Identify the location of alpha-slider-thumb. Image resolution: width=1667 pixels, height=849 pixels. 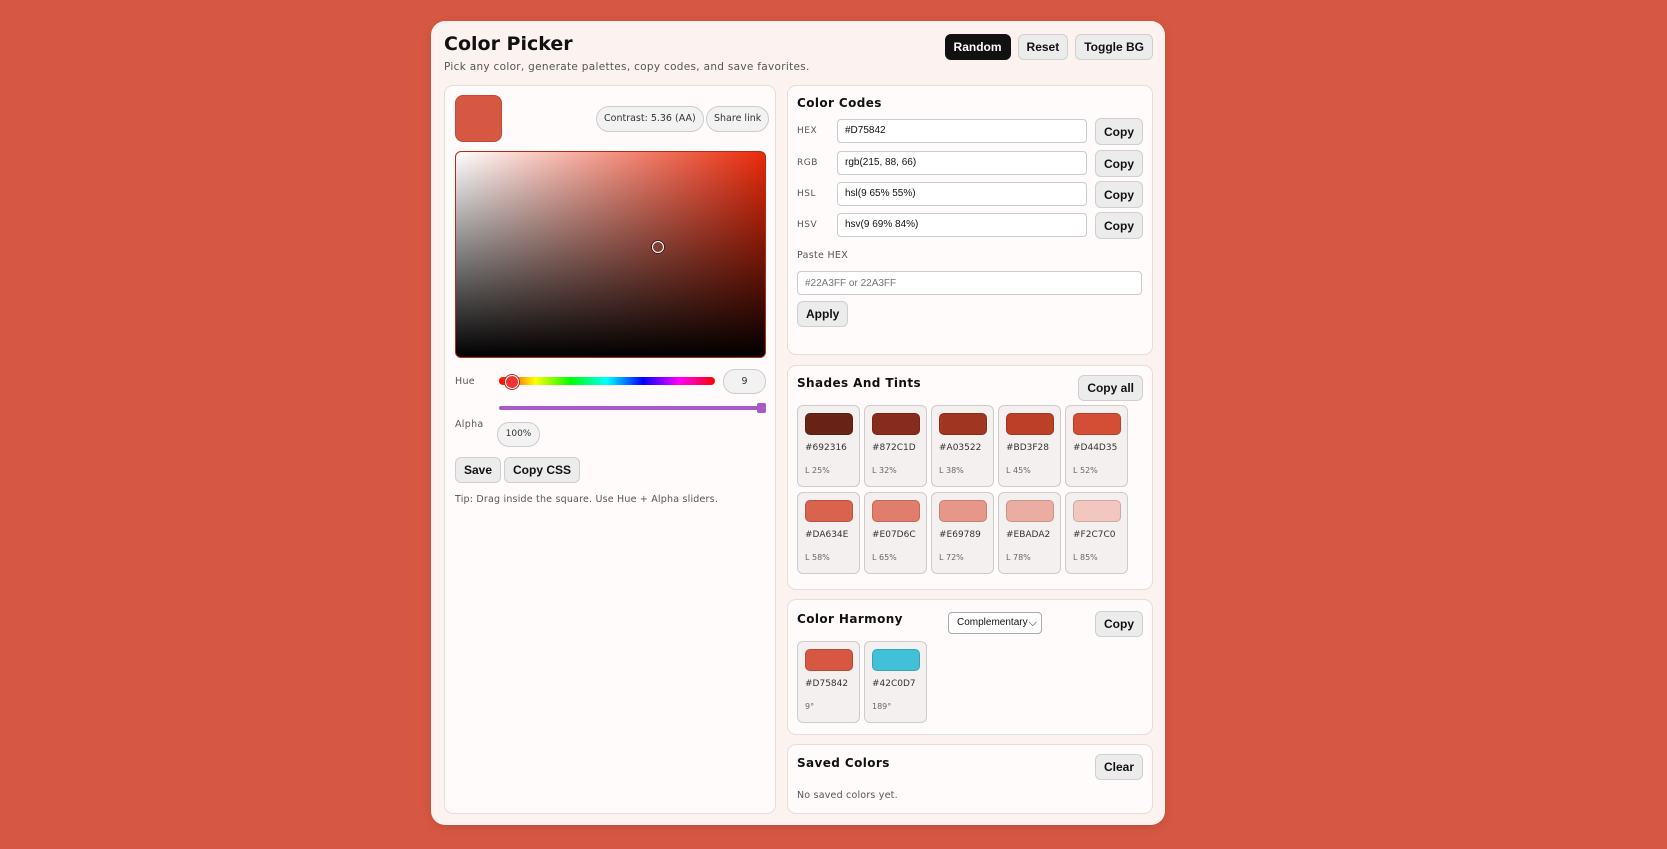
(761, 408).